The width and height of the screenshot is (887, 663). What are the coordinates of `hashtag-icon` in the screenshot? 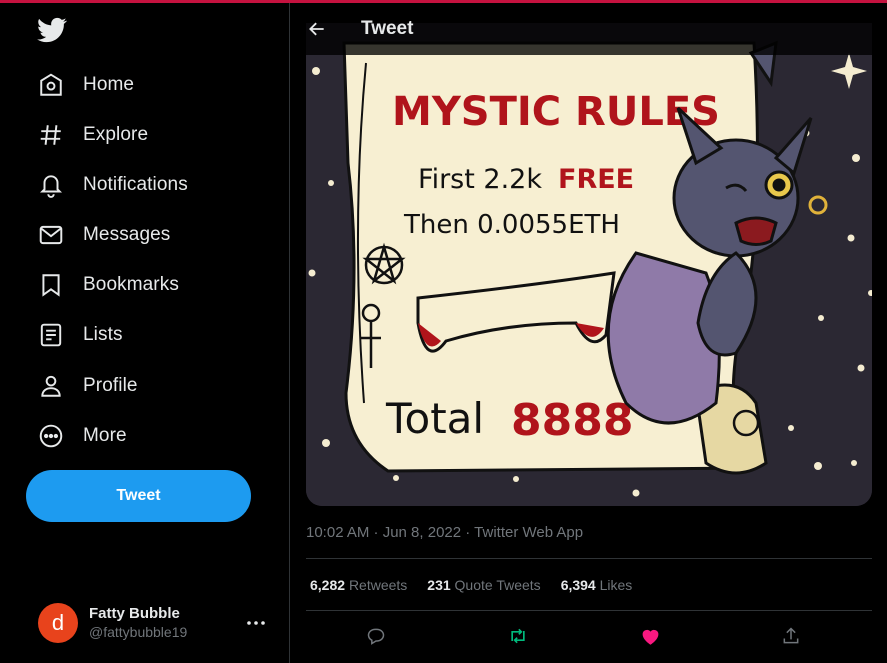 It's located at (51, 135).